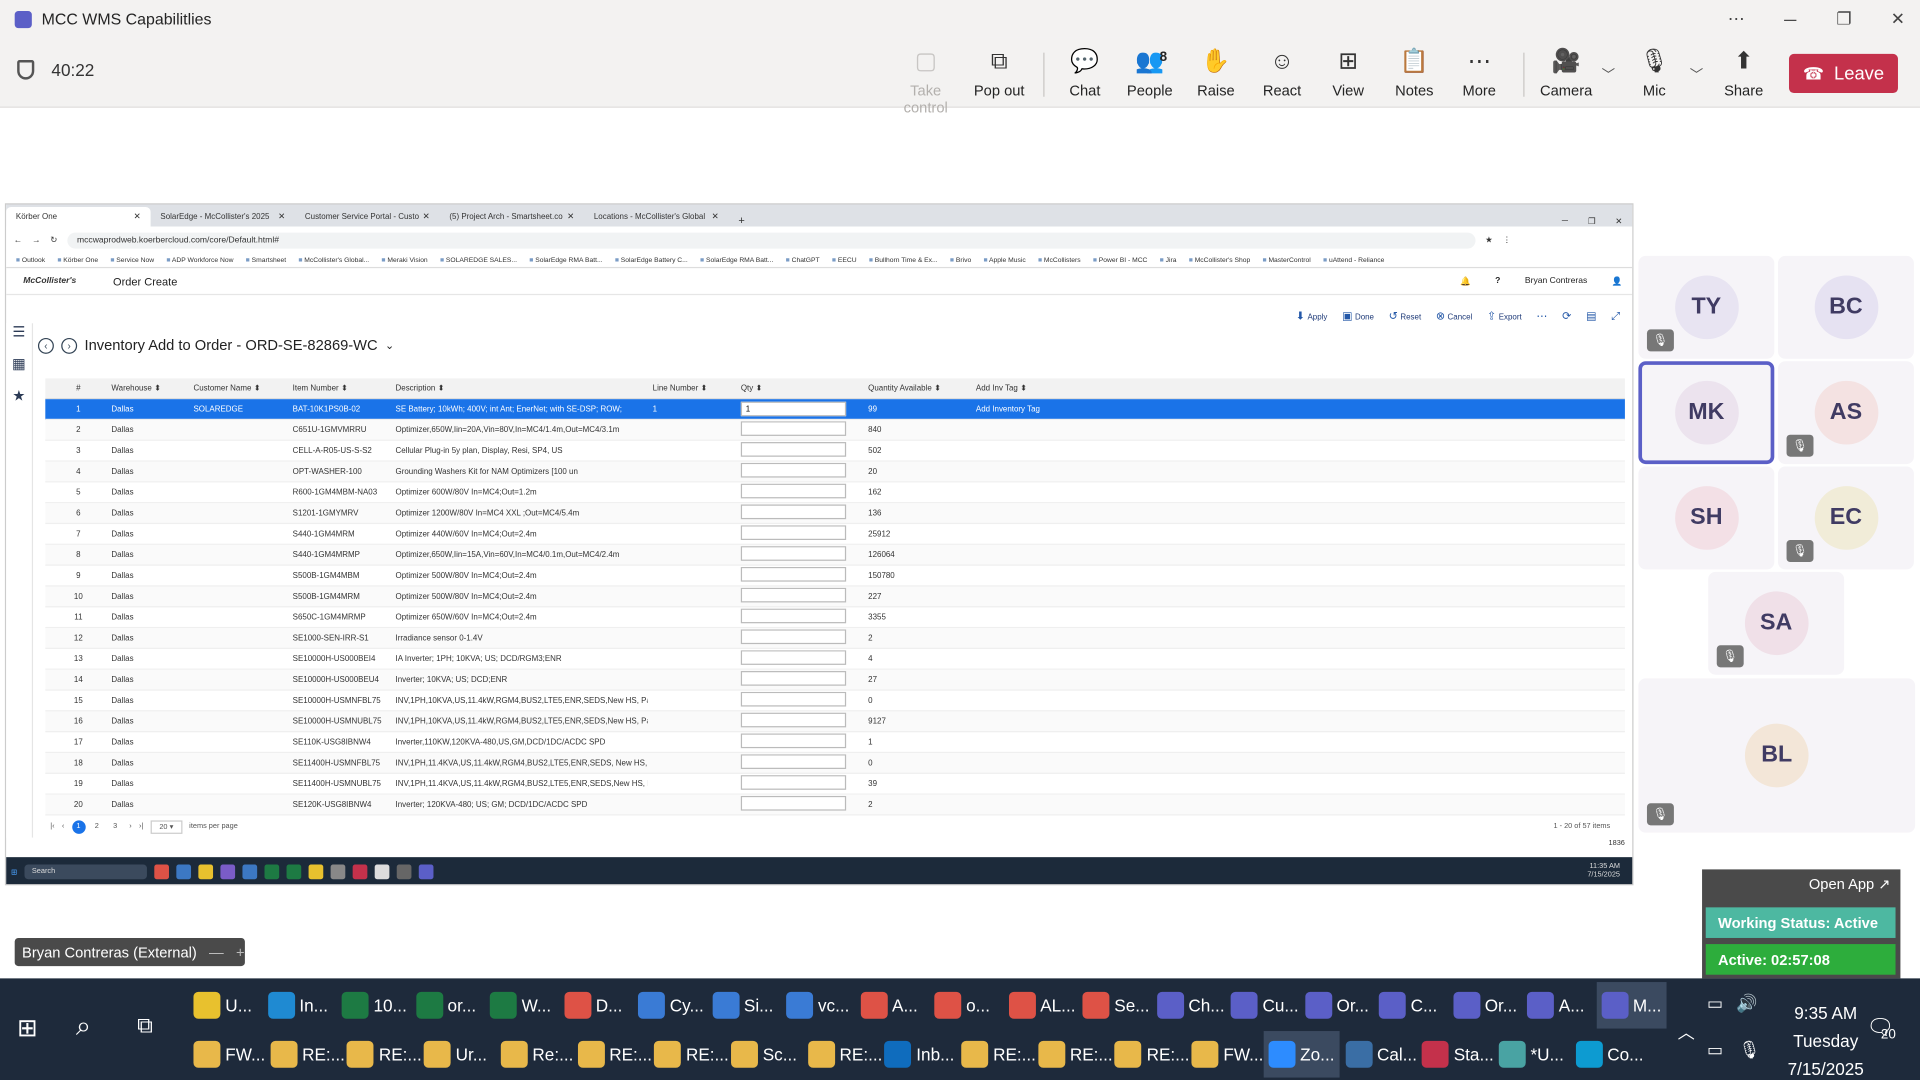 Image resolution: width=1920 pixels, height=1080 pixels. What do you see at coordinates (1566, 73) in the screenshot?
I see `camera-button: 🎥 Camera` at bounding box center [1566, 73].